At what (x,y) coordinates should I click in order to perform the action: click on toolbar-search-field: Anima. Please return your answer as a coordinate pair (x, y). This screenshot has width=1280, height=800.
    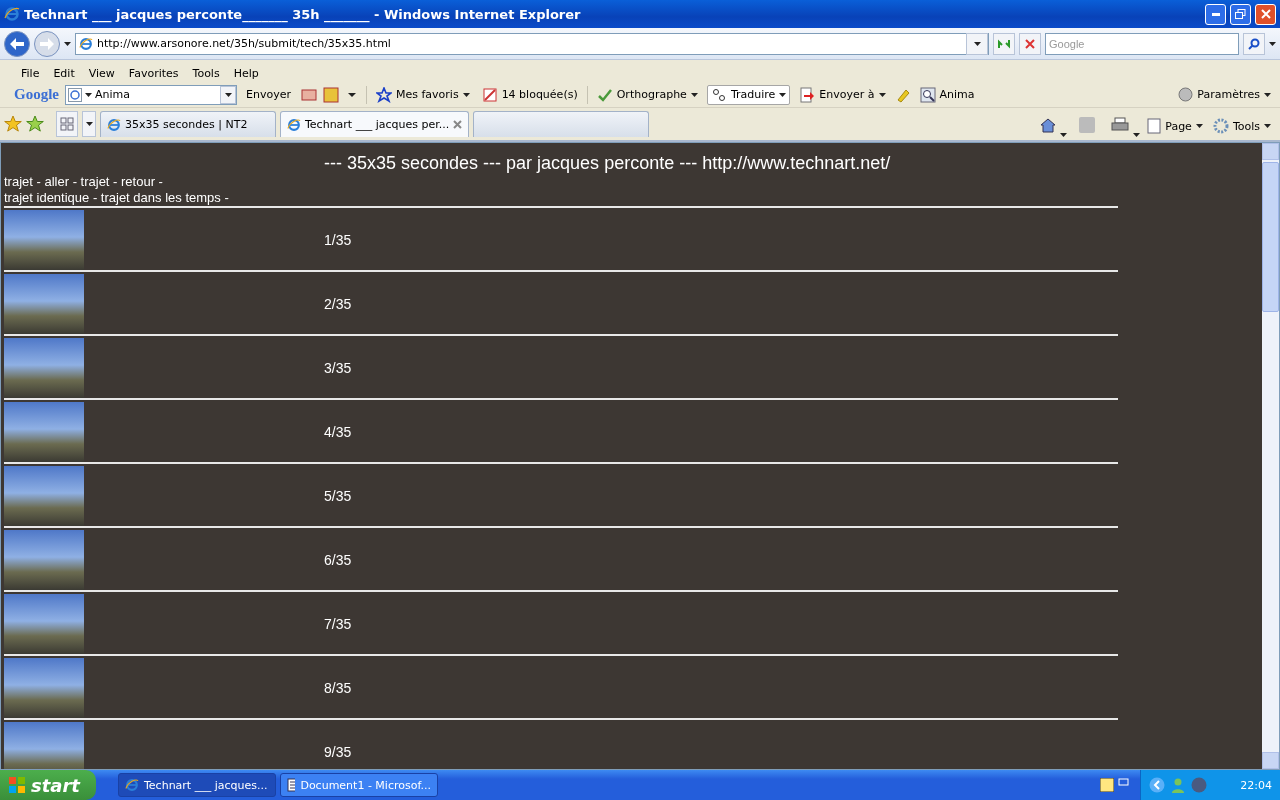
    Looking at the image, I should click on (151, 94).